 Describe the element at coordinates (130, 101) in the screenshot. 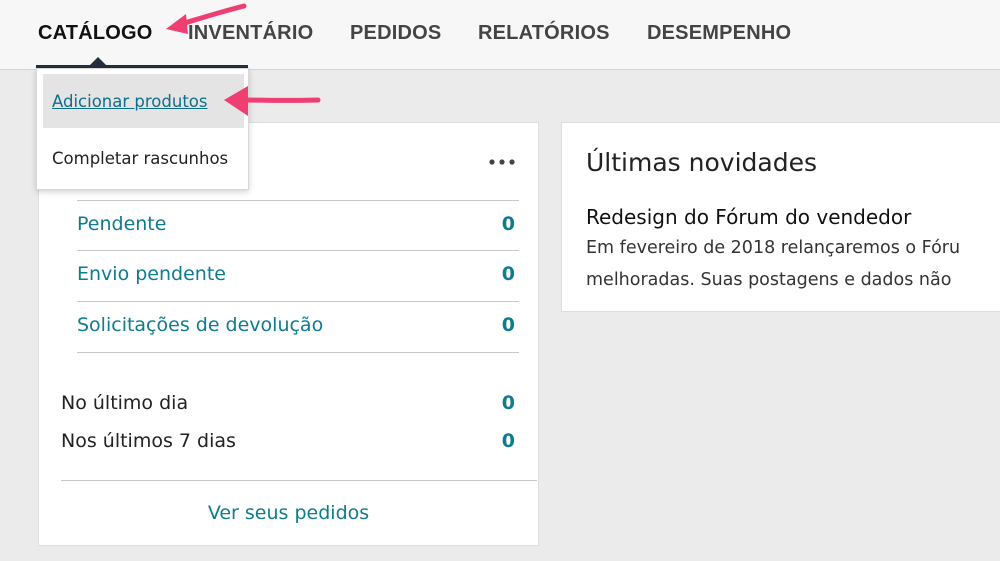

I see `menu-item-label: Adicionar produtos` at that location.